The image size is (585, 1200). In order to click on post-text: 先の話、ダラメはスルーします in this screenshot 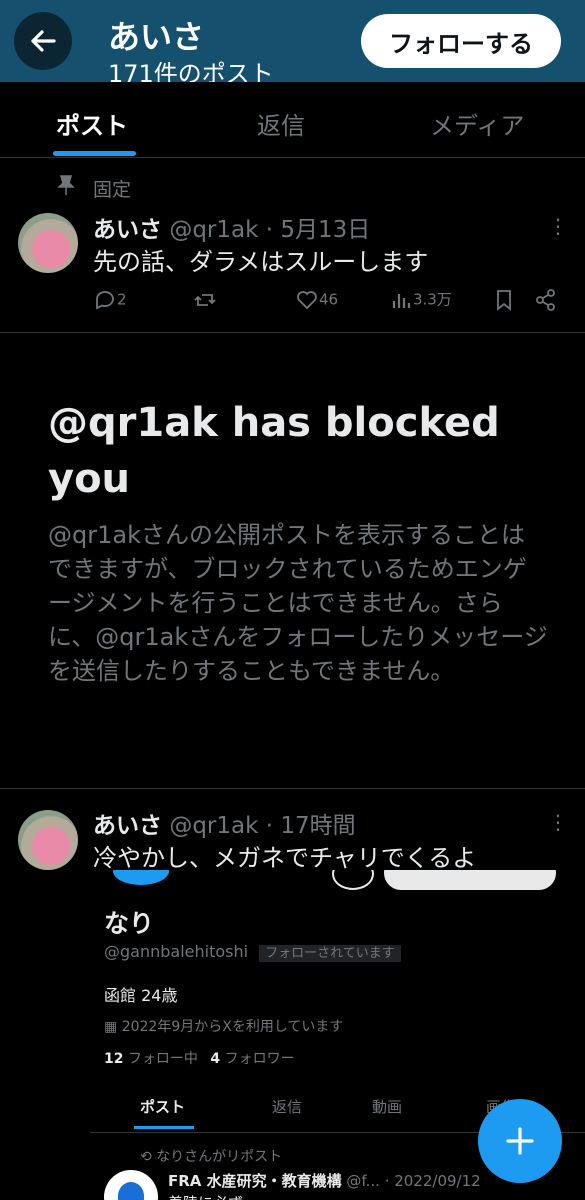, I will do `click(261, 262)`.